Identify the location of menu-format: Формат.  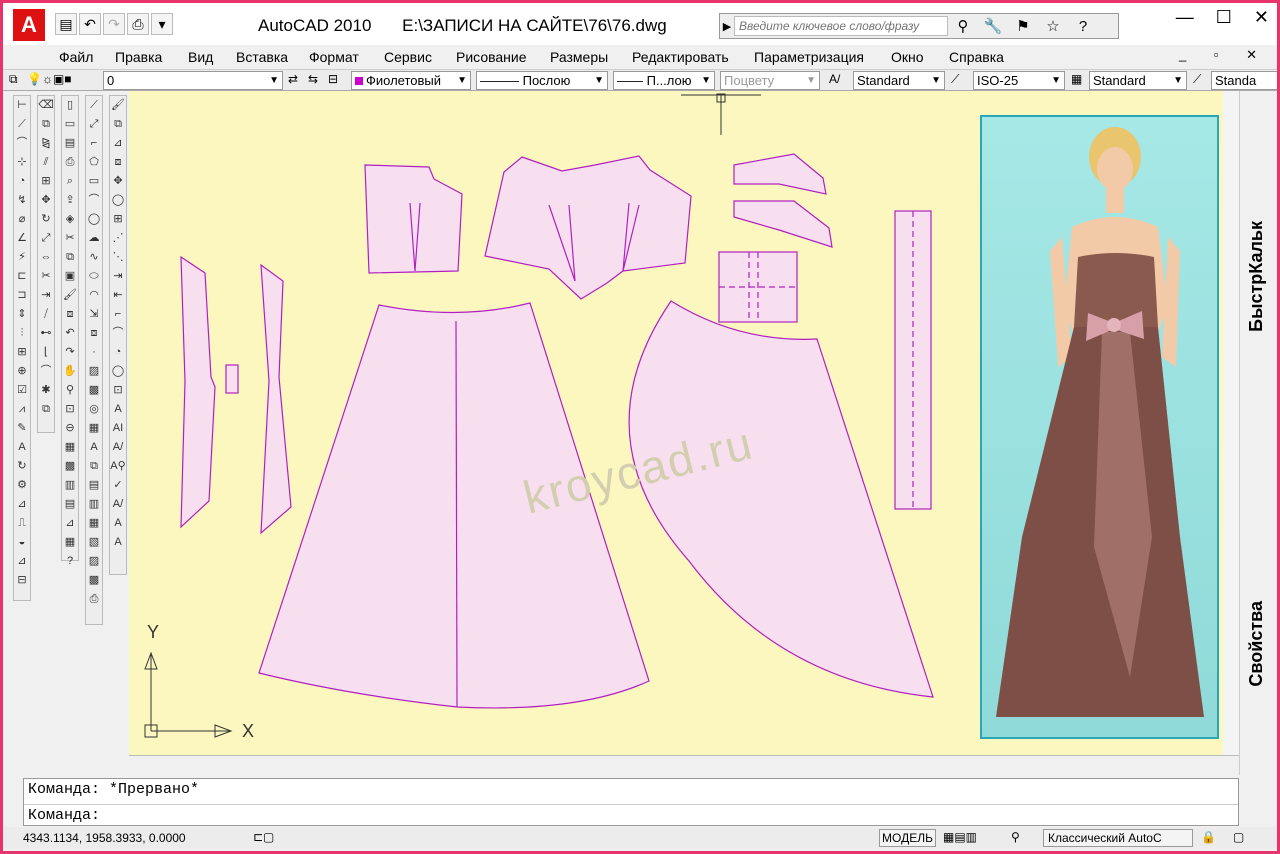
(334, 57).